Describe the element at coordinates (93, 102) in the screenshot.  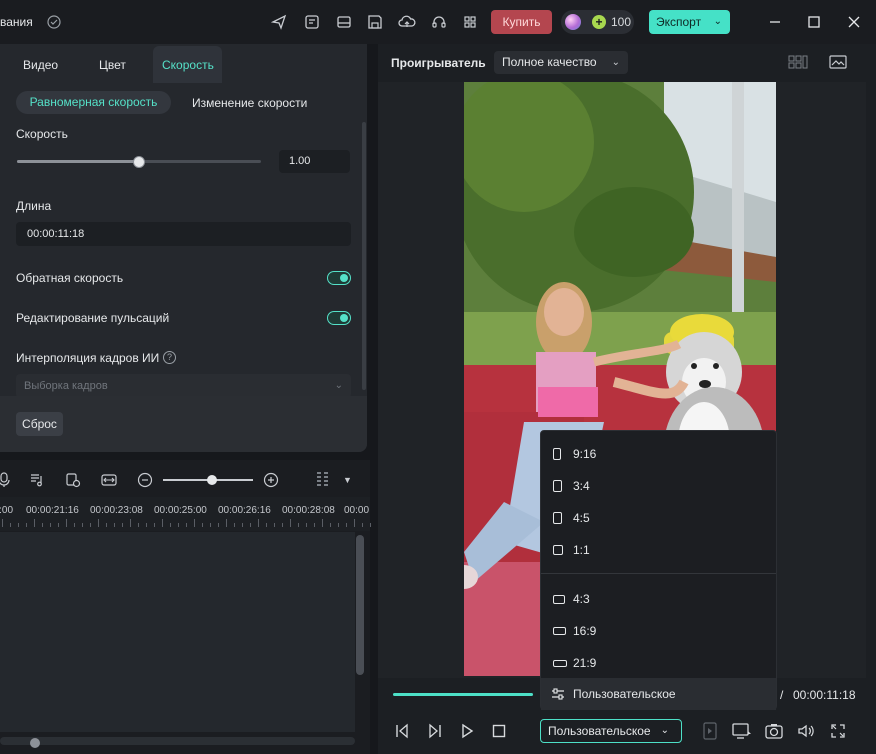
I see `subtab-uniform-speed: Равномерная скорость` at that location.